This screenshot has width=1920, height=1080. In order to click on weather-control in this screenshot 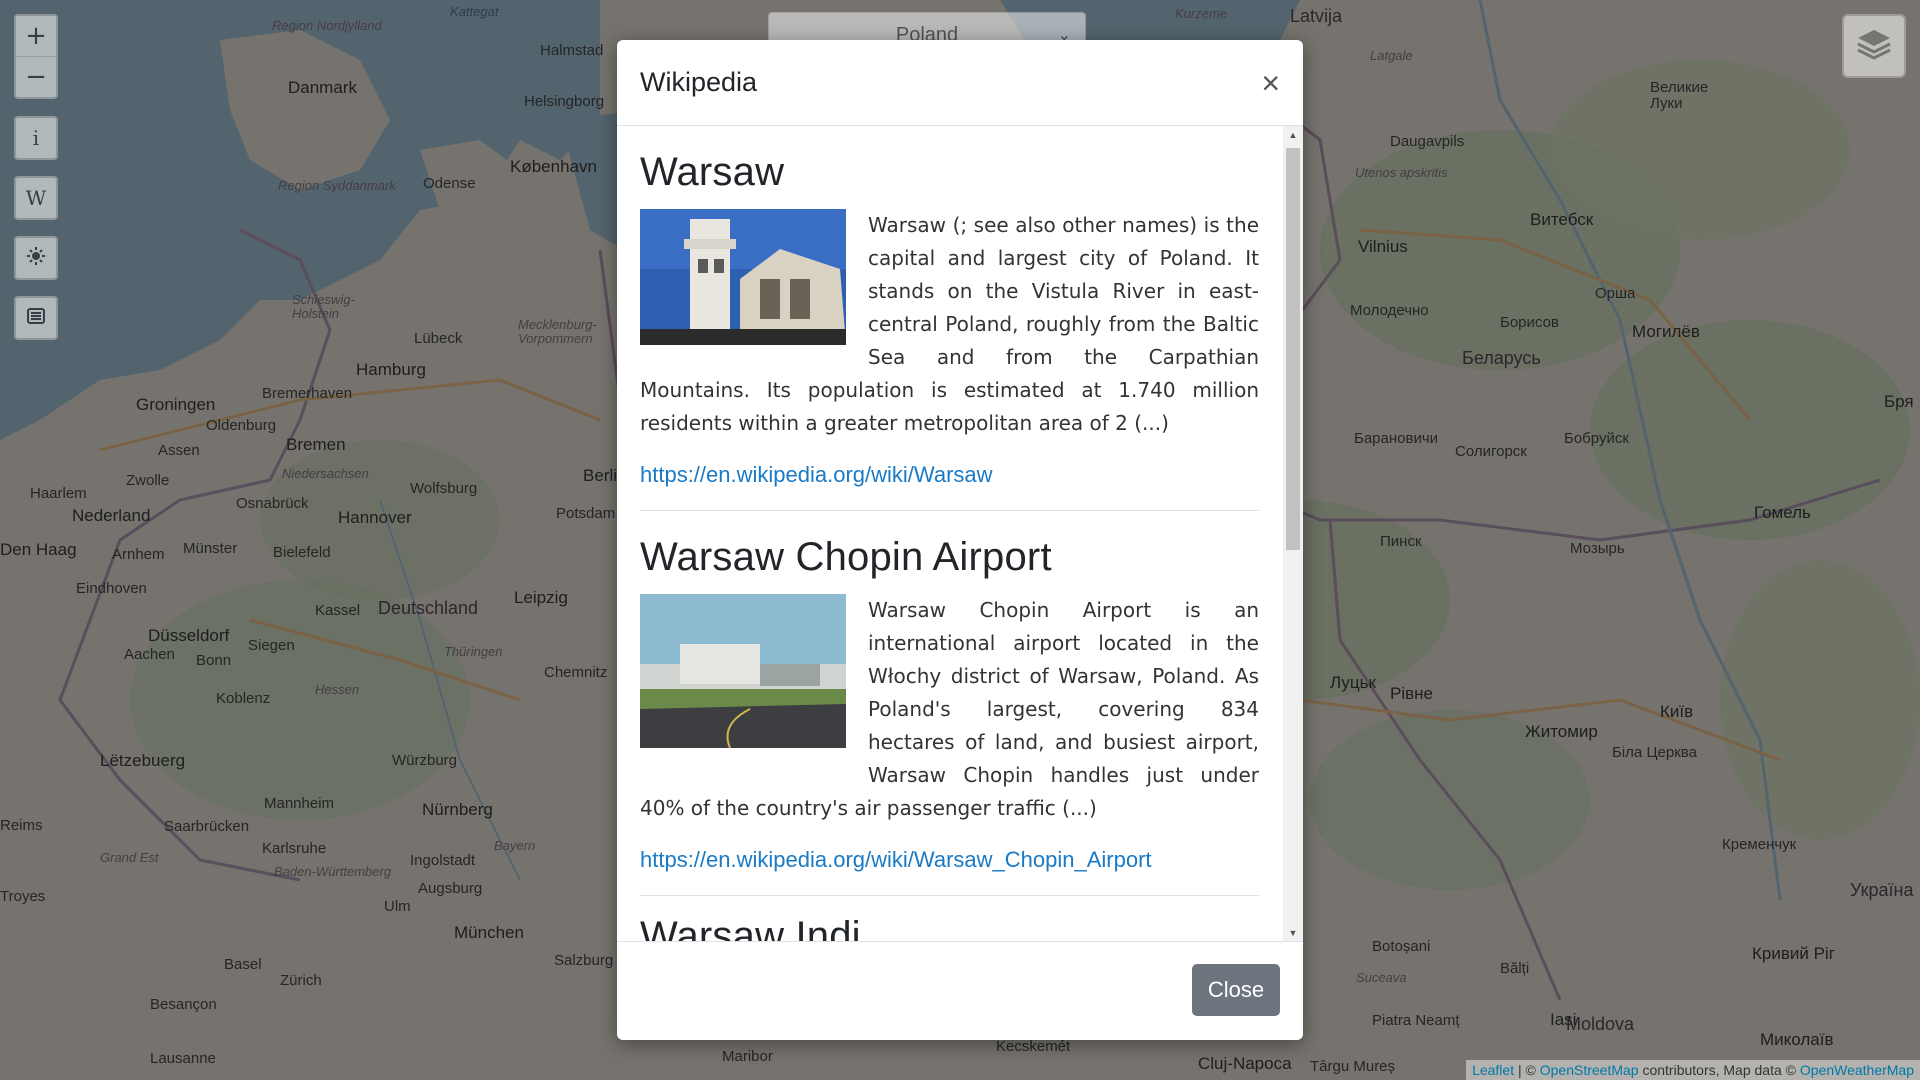, I will do `click(36, 258)`.